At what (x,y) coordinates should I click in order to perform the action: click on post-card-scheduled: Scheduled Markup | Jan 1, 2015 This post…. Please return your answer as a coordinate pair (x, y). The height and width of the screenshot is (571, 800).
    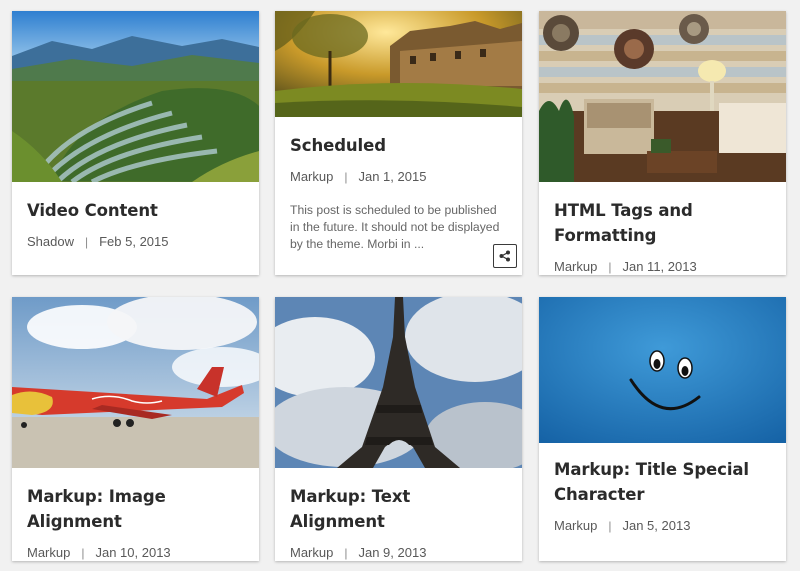
    Looking at the image, I should click on (398, 143).